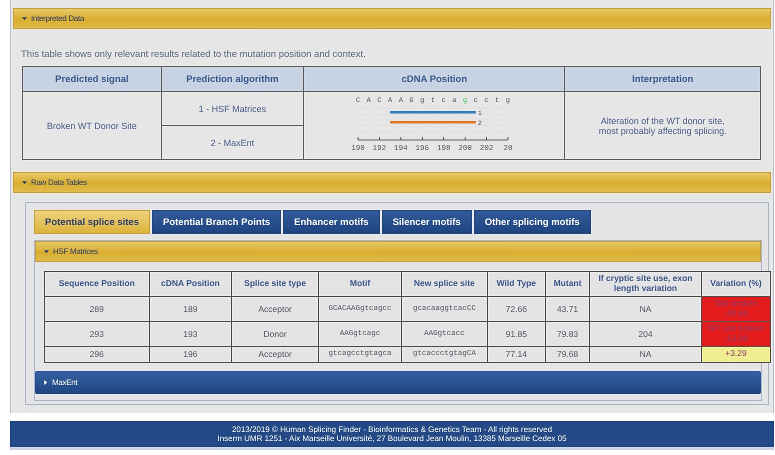  What do you see at coordinates (97, 284) in the screenshot?
I see `column-header: Sequence Position` at bounding box center [97, 284].